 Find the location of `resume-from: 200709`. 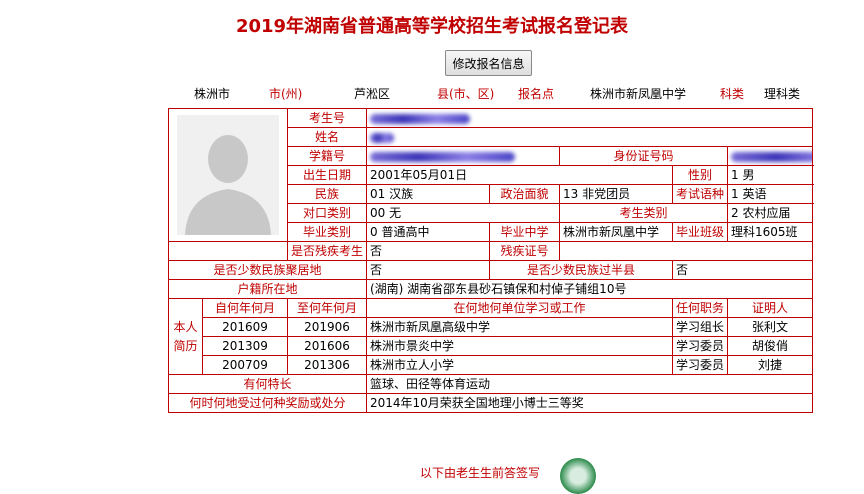

resume-from: 200709 is located at coordinates (245, 365).